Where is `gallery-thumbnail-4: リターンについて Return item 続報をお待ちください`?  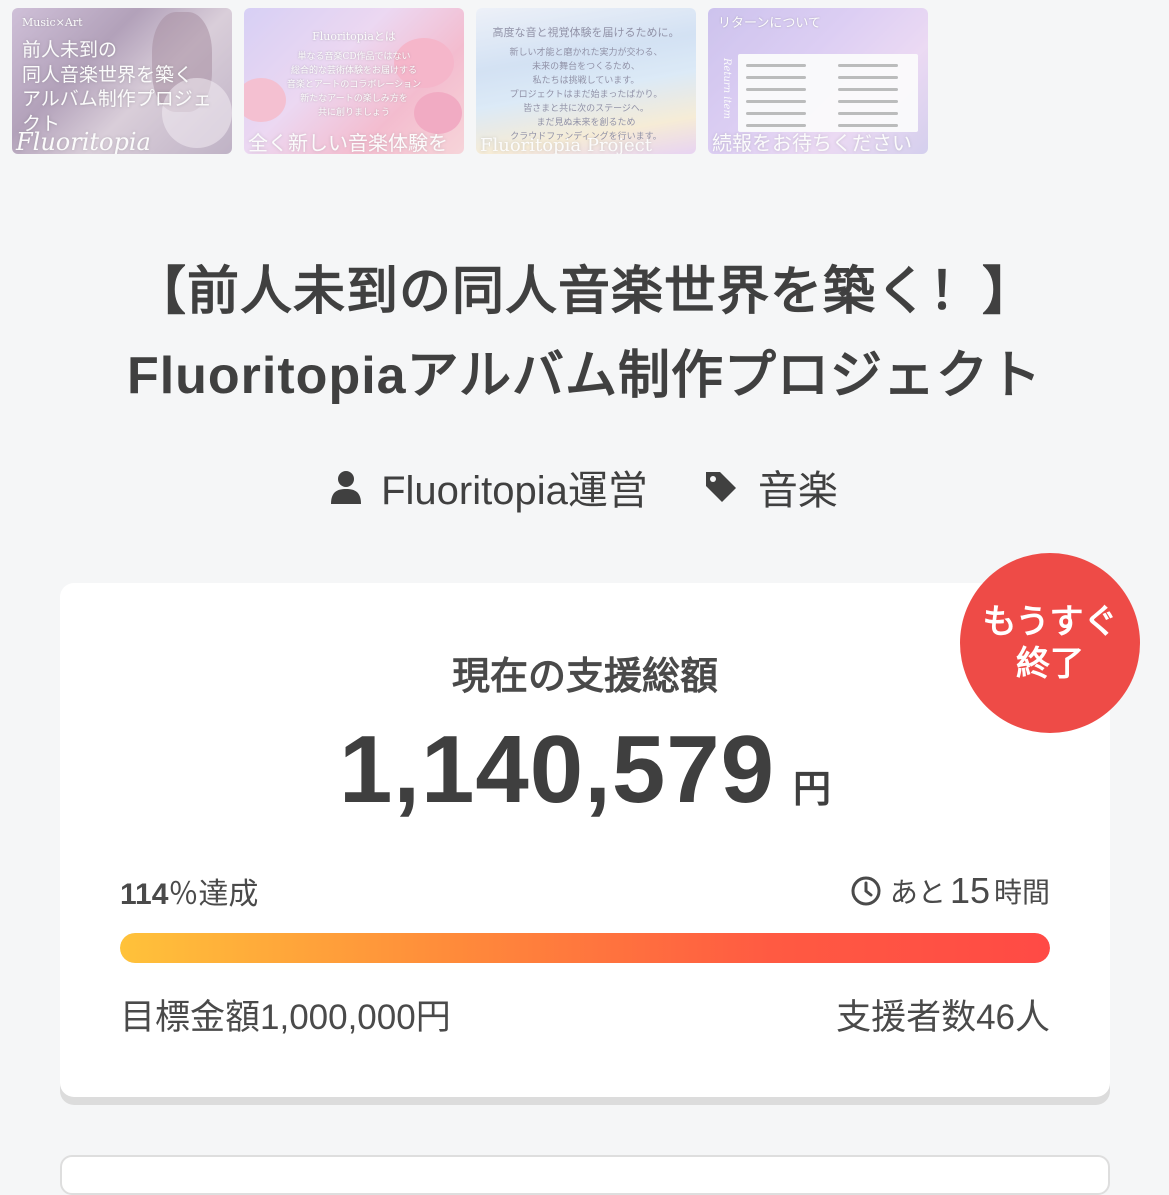
gallery-thumbnail-4: リターンについて Return item 続報をお待ちください is located at coordinates (818, 81).